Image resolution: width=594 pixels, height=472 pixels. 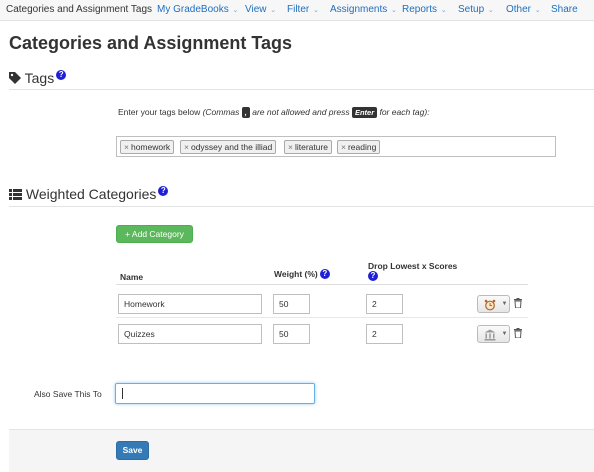 I want to click on save-button: Save, so click(x=132, y=450).